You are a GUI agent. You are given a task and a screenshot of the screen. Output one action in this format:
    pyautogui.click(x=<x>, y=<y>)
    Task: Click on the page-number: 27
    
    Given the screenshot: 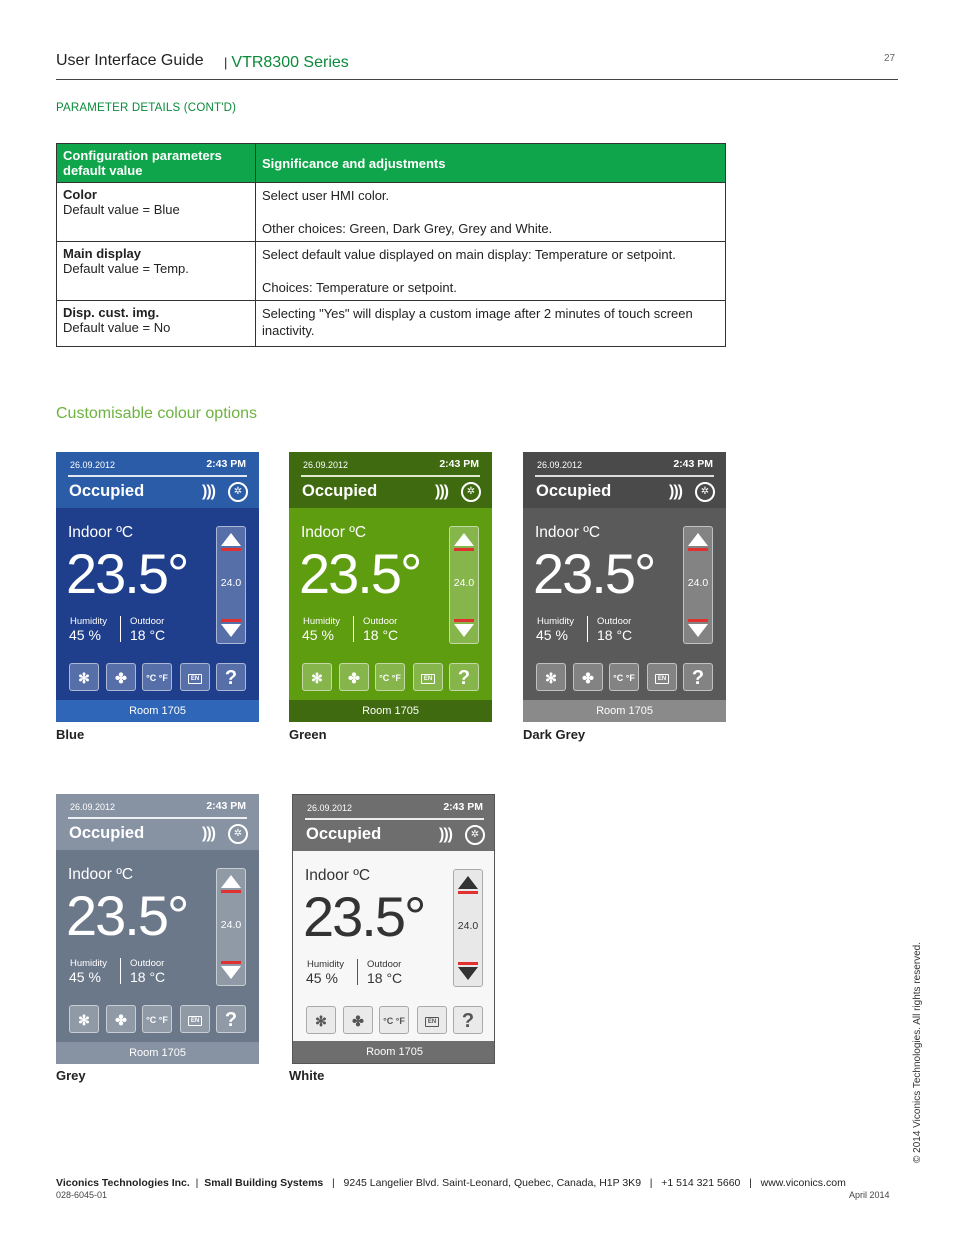 What is the action you would take?
    pyautogui.click(x=890, y=58)
    